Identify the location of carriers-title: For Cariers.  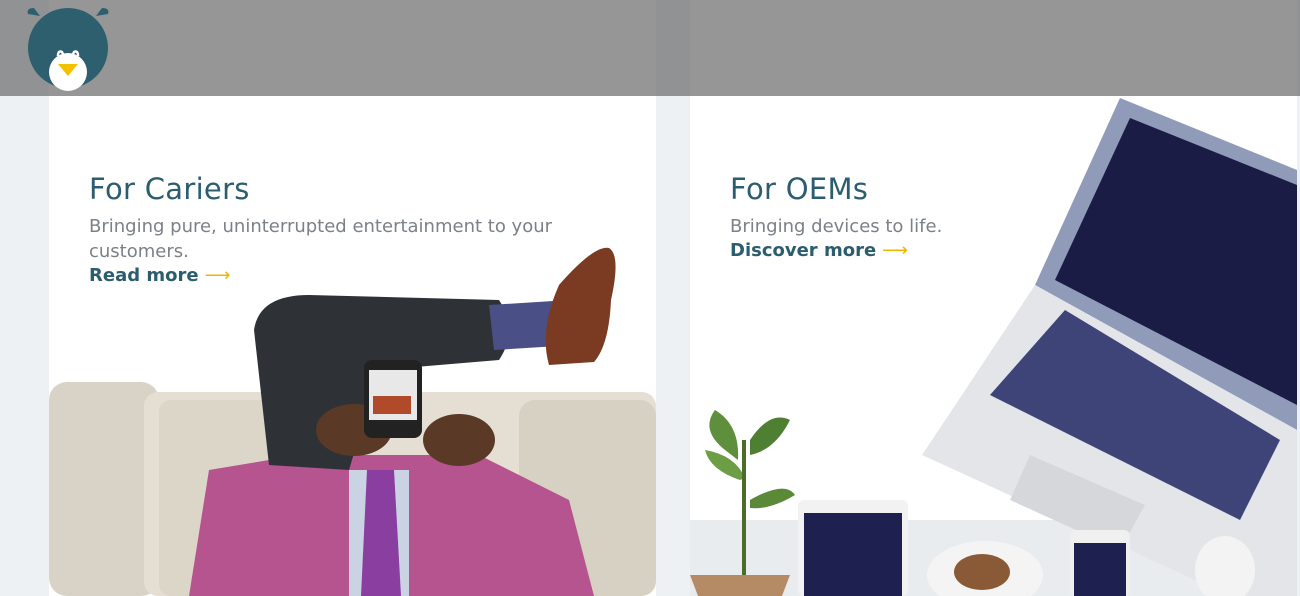
(169, 189).